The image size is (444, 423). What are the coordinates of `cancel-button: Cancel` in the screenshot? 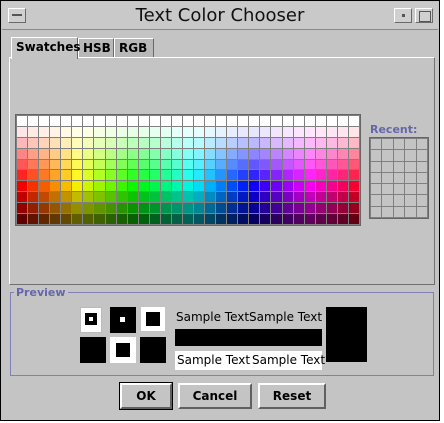 It's located at (215, 396).